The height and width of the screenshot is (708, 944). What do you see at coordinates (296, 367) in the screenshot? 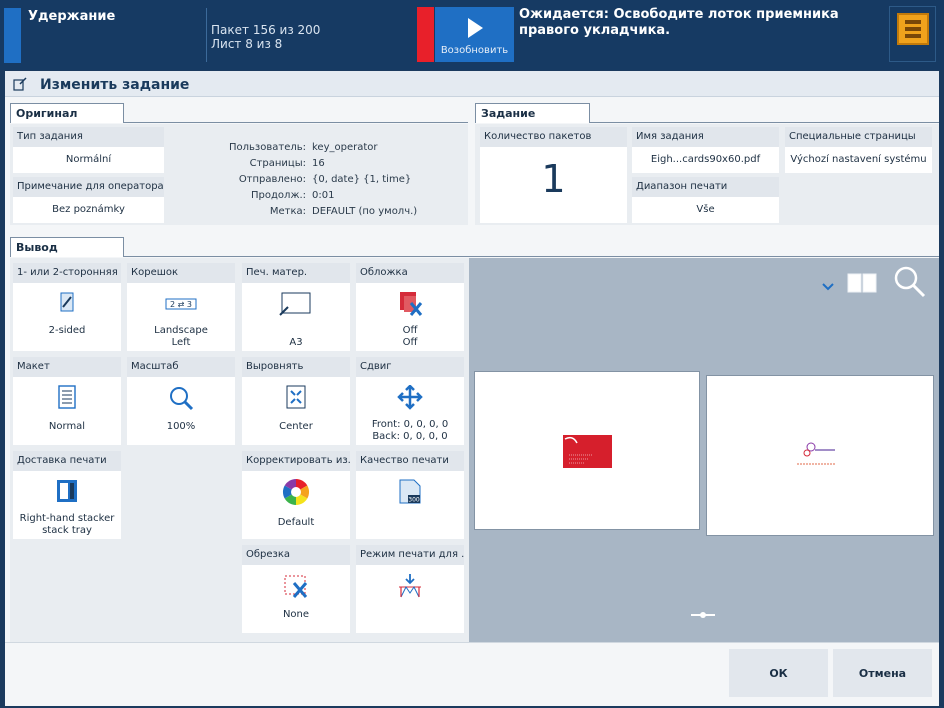
I see `align-label: Выровнять` at bounding box center [296, 367].